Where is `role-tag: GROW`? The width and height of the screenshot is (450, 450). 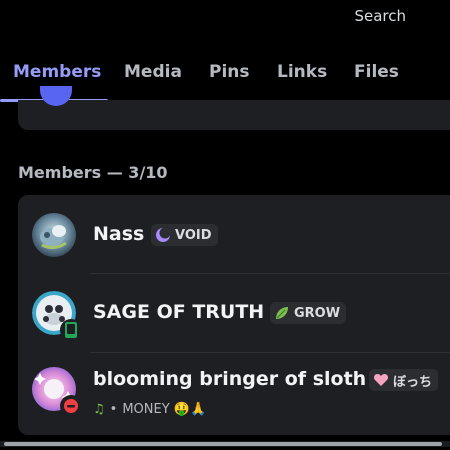 role-tag: GROW is located at coordinates (308, 313).